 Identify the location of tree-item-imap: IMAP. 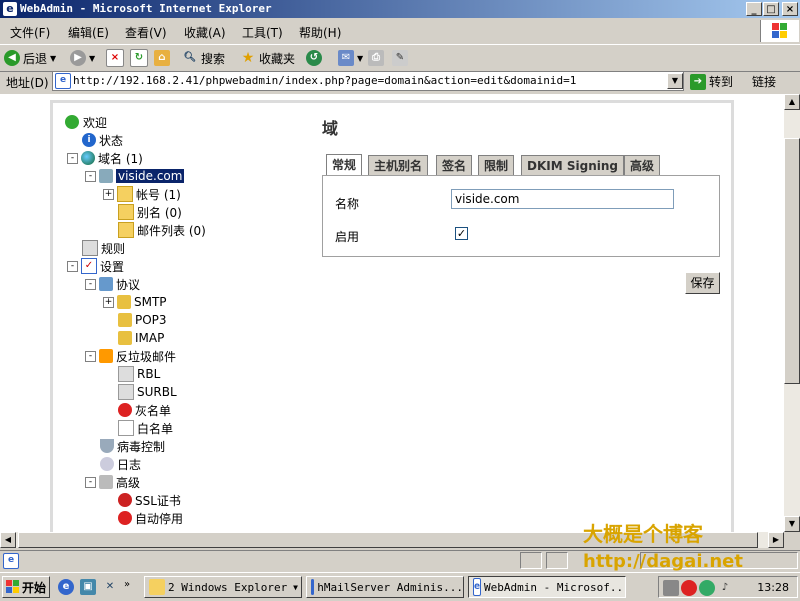
(141, 338).